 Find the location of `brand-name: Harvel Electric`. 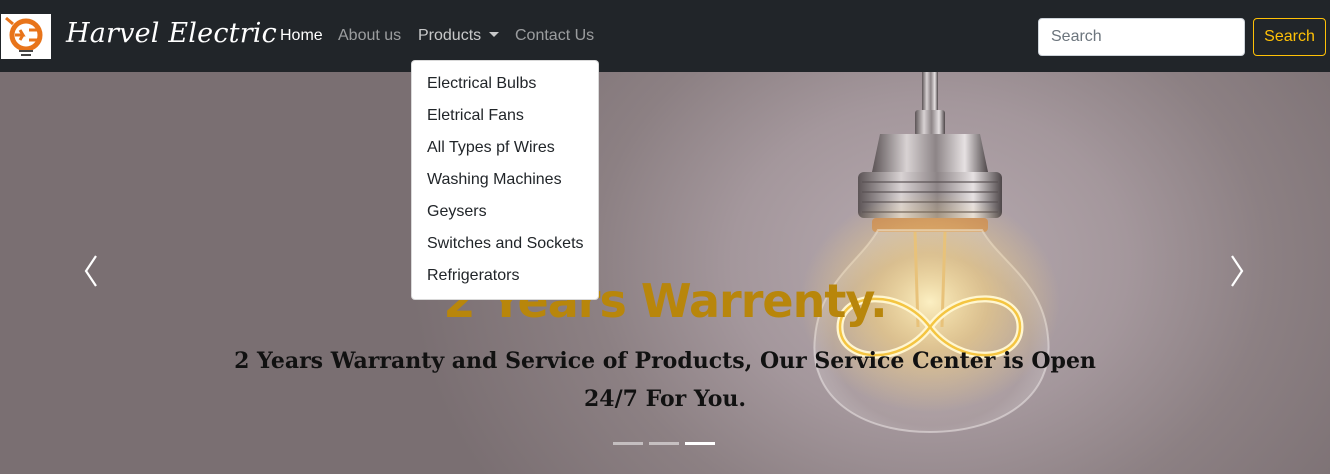

brand-name: Harvel Electric is located at coordinates (171, 33).